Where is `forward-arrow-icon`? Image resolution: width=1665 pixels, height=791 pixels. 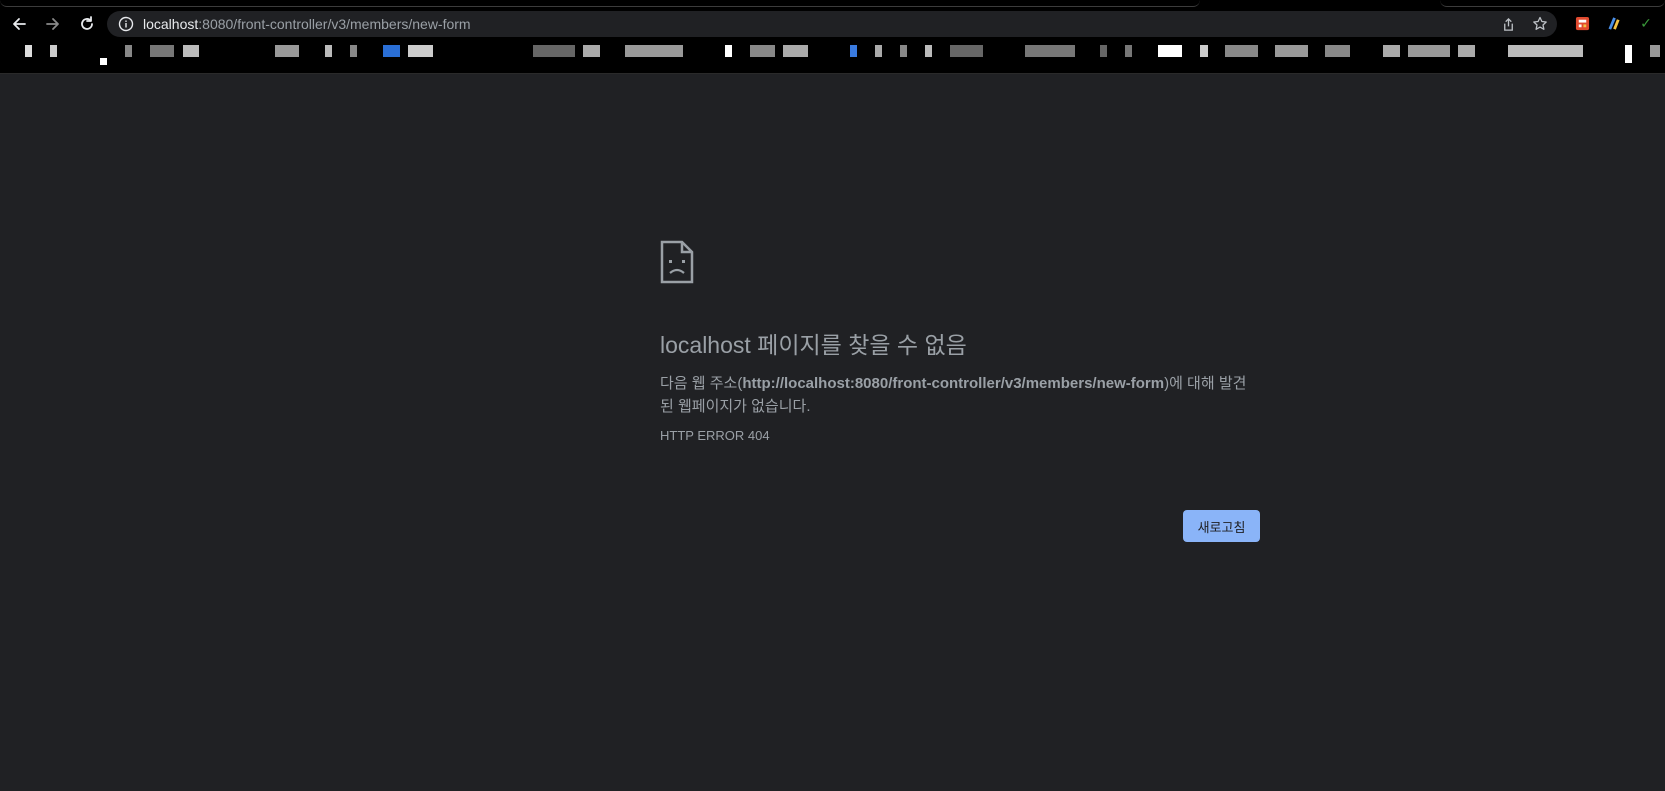
forward-arrow-icon is located at coordinates (52, 24).